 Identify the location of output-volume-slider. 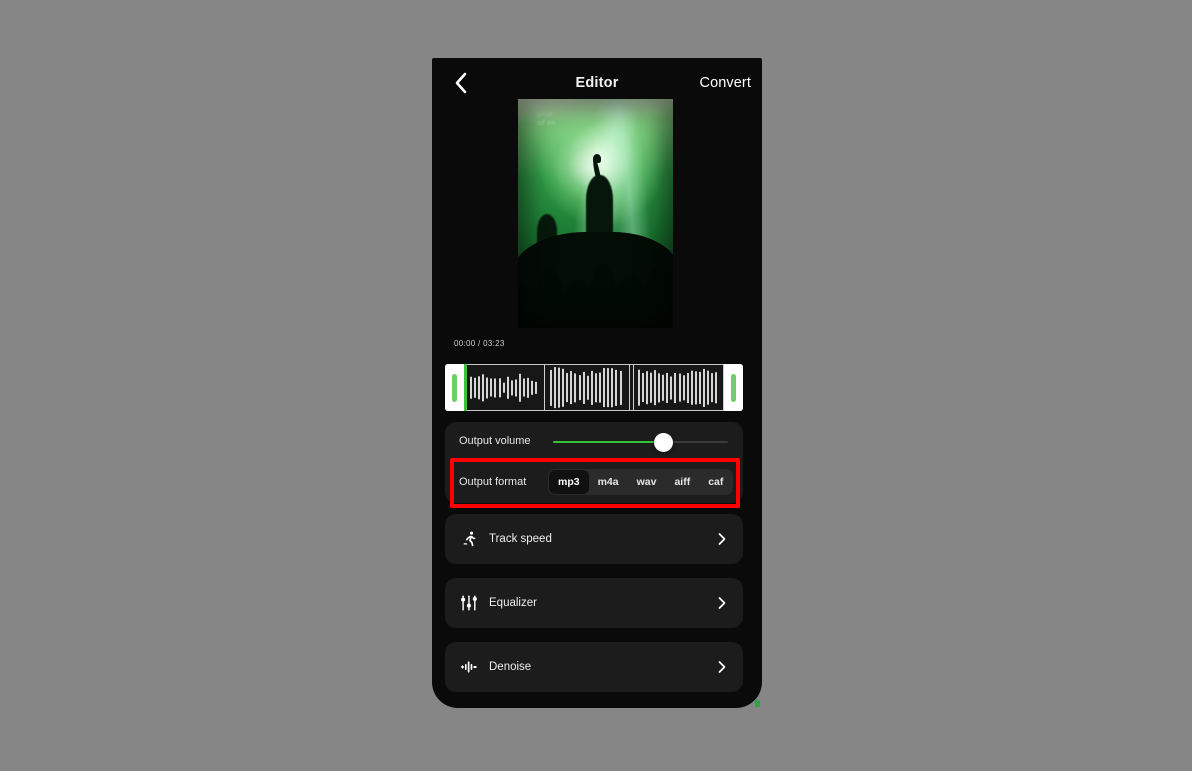
(640, 442).